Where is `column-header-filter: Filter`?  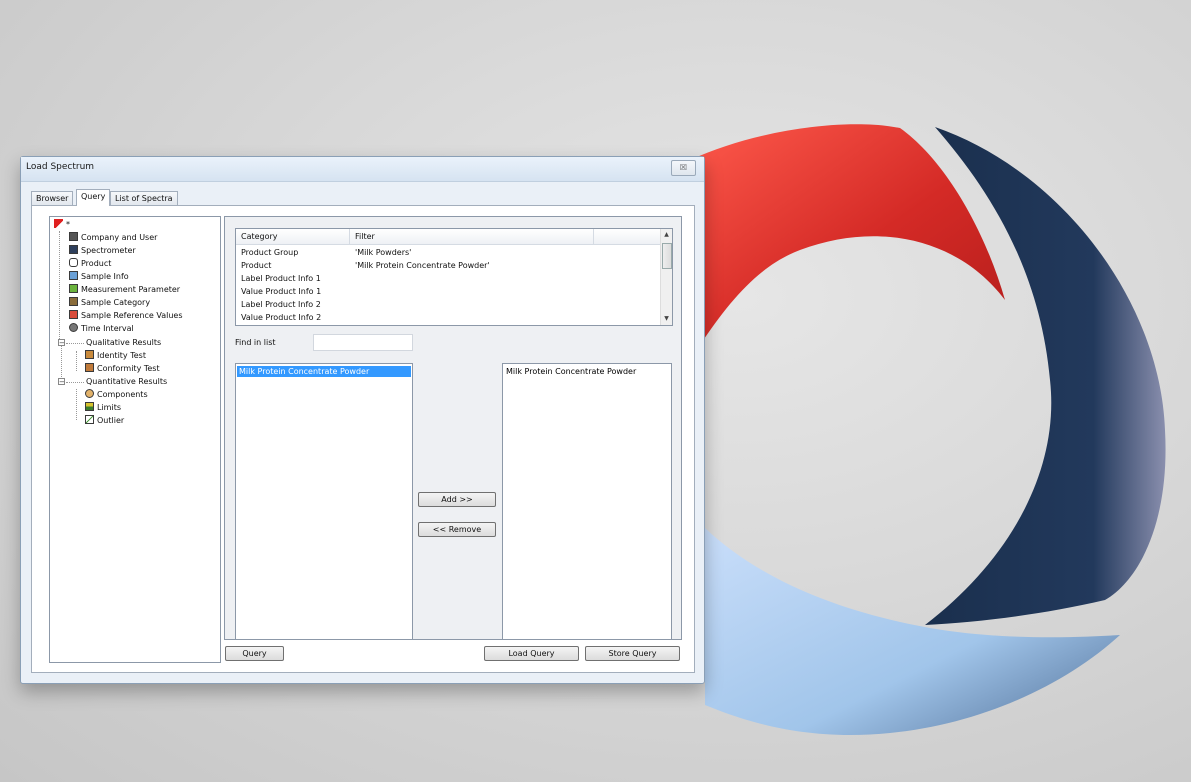
column-header-filter: Filter is located at coordinates (472, 237).